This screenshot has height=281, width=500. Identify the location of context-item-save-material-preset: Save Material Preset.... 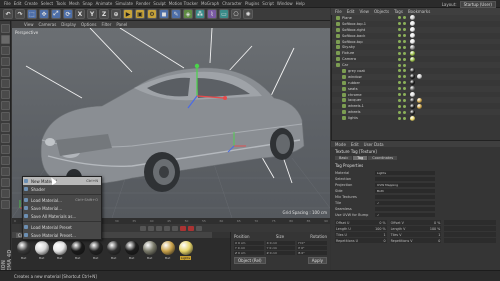
(62, 235).